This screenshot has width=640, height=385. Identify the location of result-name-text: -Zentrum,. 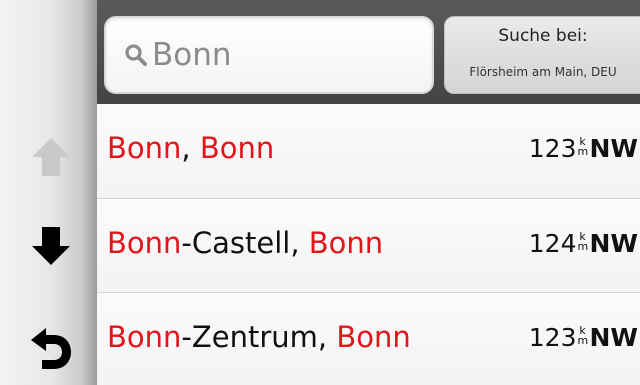
(259, 337).